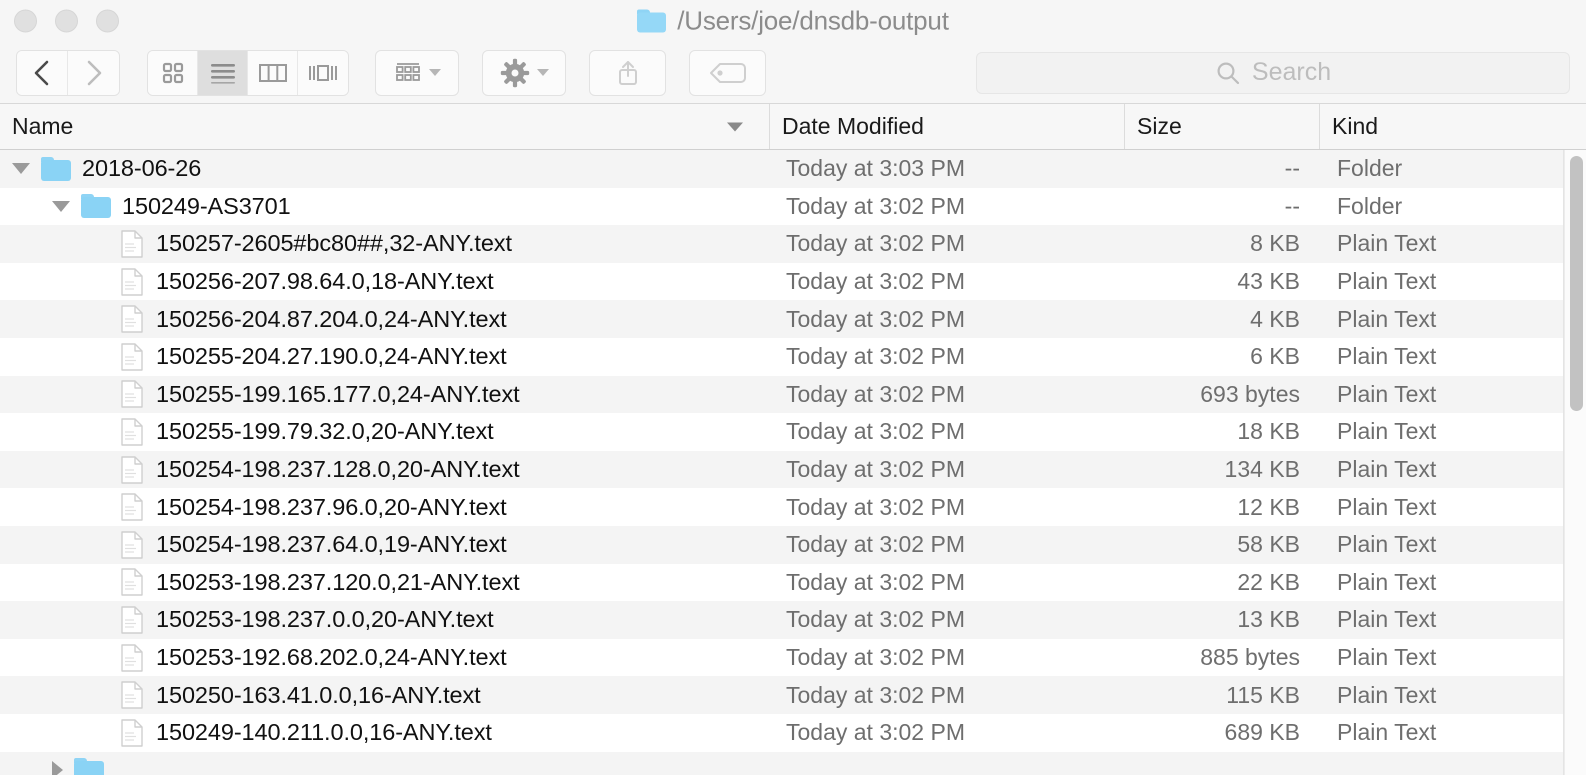 This screenshot has width=1586, height=775. I want to click on column-header-size: Size, so click(1222, 126).